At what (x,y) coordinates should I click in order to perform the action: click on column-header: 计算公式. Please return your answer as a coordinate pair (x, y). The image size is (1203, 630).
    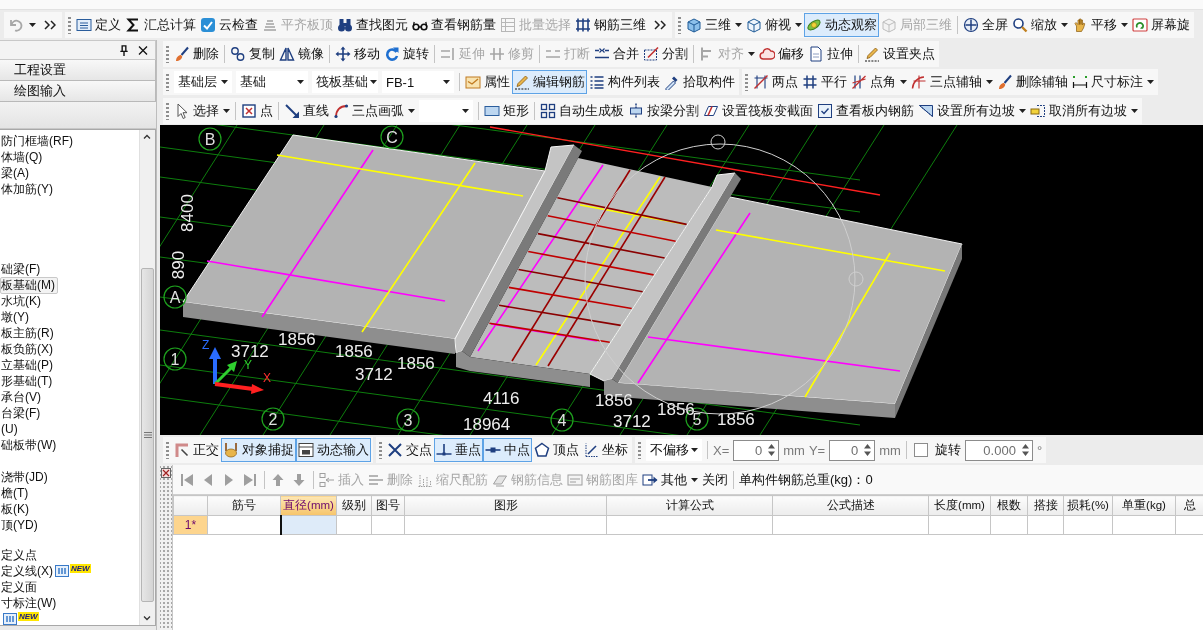
    Looking at the image, I should click on (689, 505).